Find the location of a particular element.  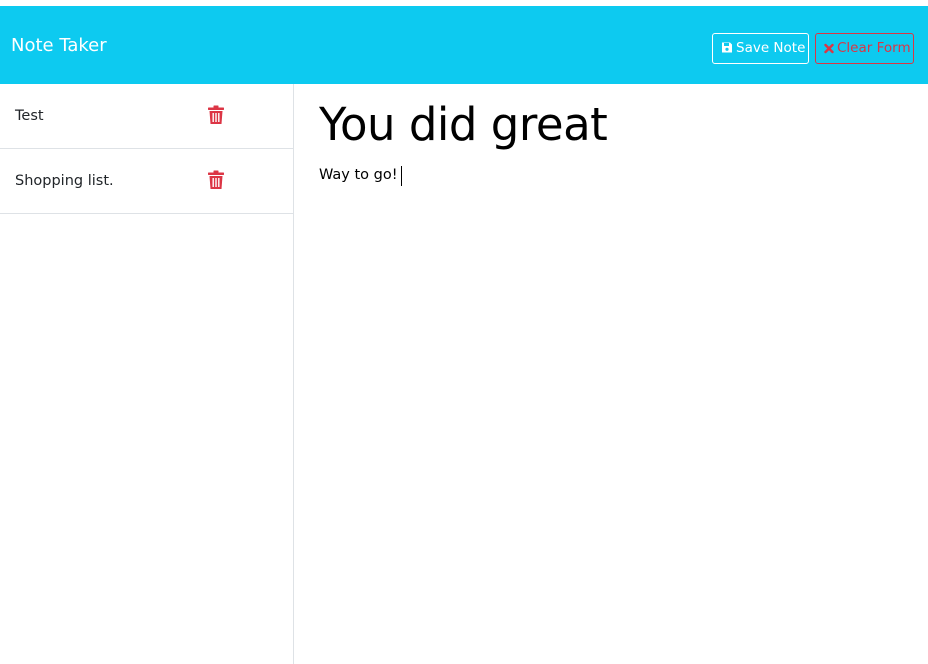

save-note-button: Save Note is located at coordinates (760, 48).